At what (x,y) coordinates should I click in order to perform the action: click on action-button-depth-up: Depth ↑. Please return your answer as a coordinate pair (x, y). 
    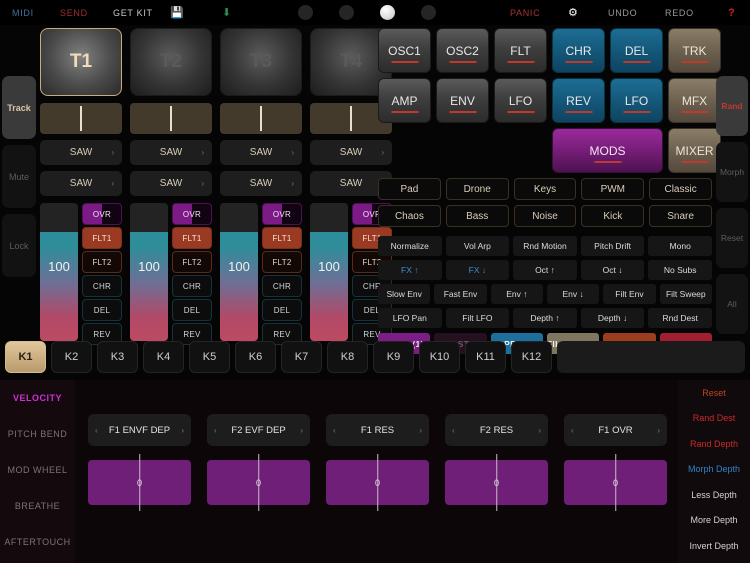
    Looking at the image, I should click on (545, 318).